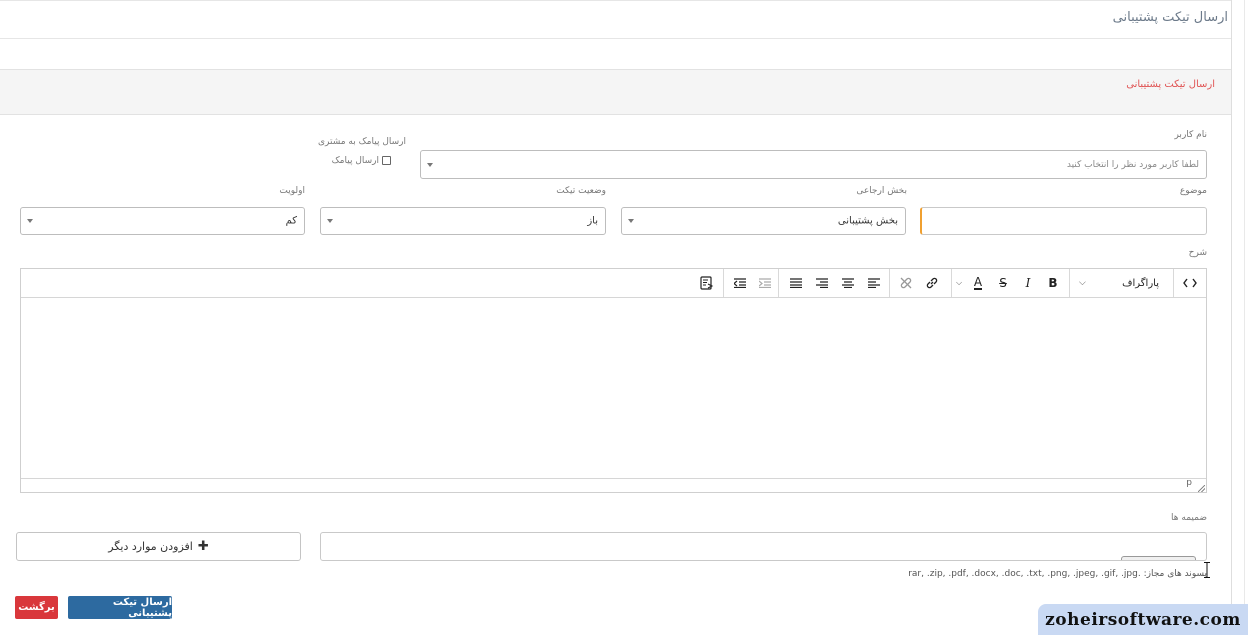 The image size is (1248, 635). What do you see at coordinates (203, 546) in the screenshot?
I see `plus-icon: ✚` at bounding box center [203, 546].